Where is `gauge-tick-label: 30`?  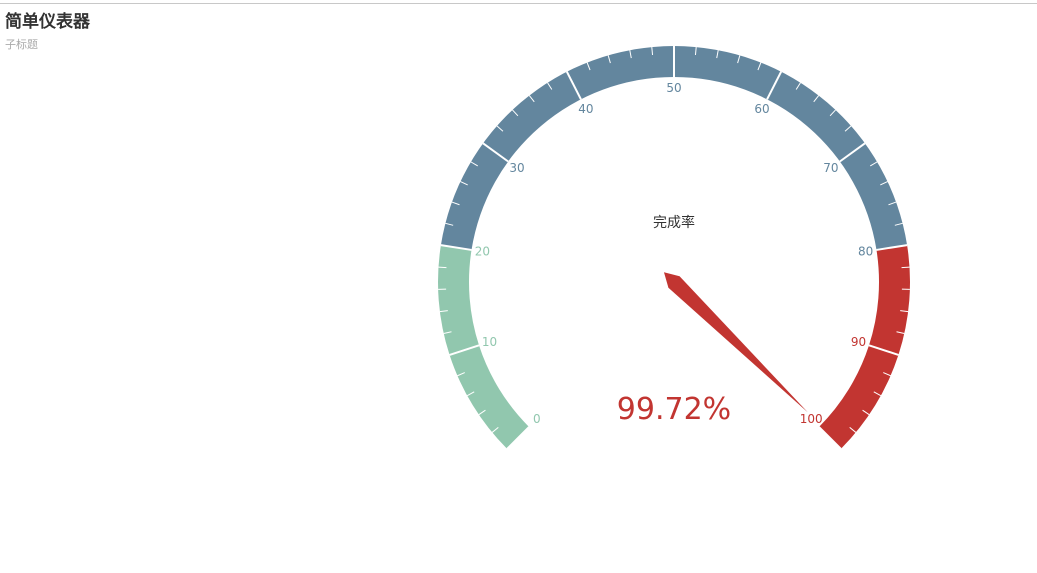 gauge-tick-label: 30 is located at coordinates (516, 168).